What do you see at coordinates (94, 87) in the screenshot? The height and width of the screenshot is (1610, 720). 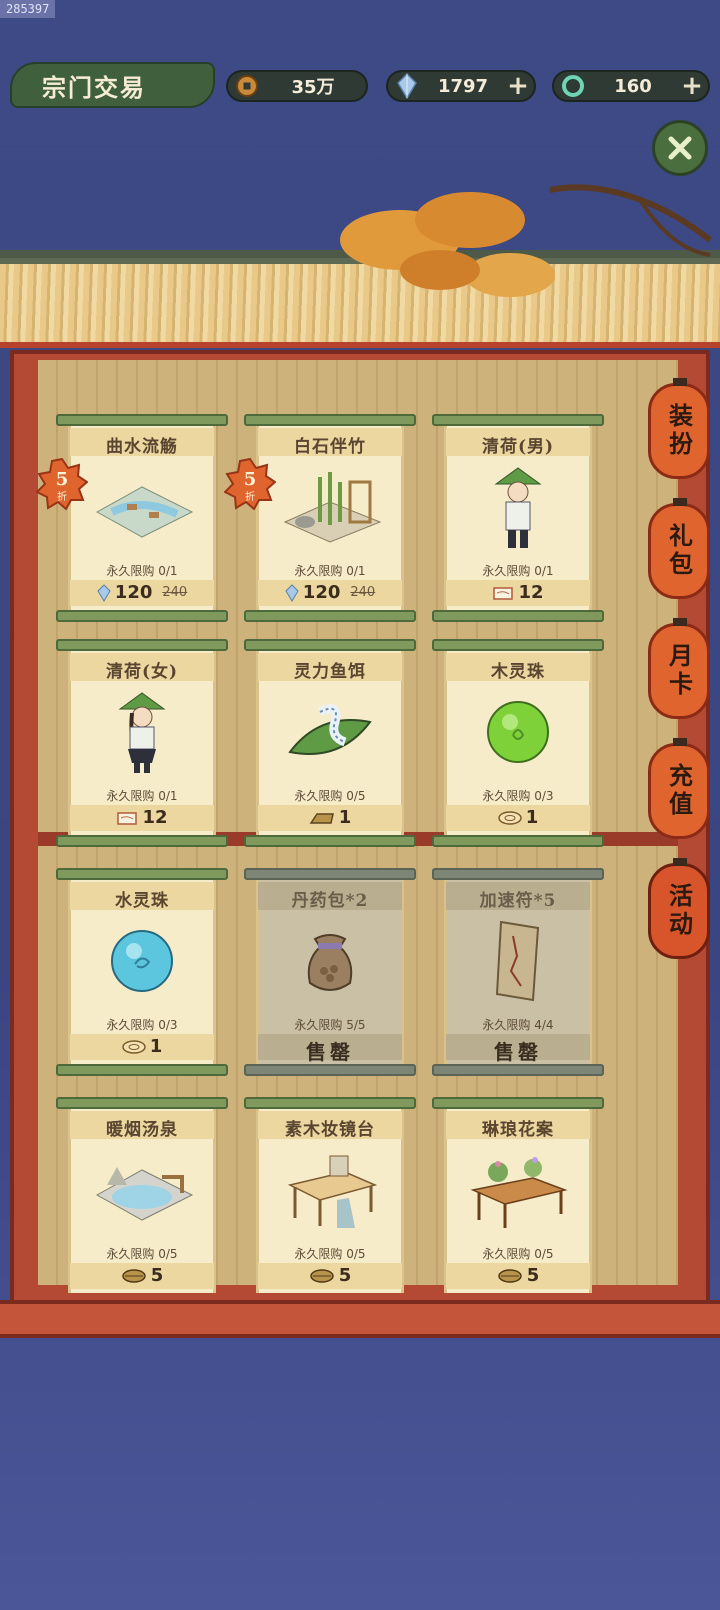 I see `page-title-text: 宗门交易` at bounding box center [94, 87].